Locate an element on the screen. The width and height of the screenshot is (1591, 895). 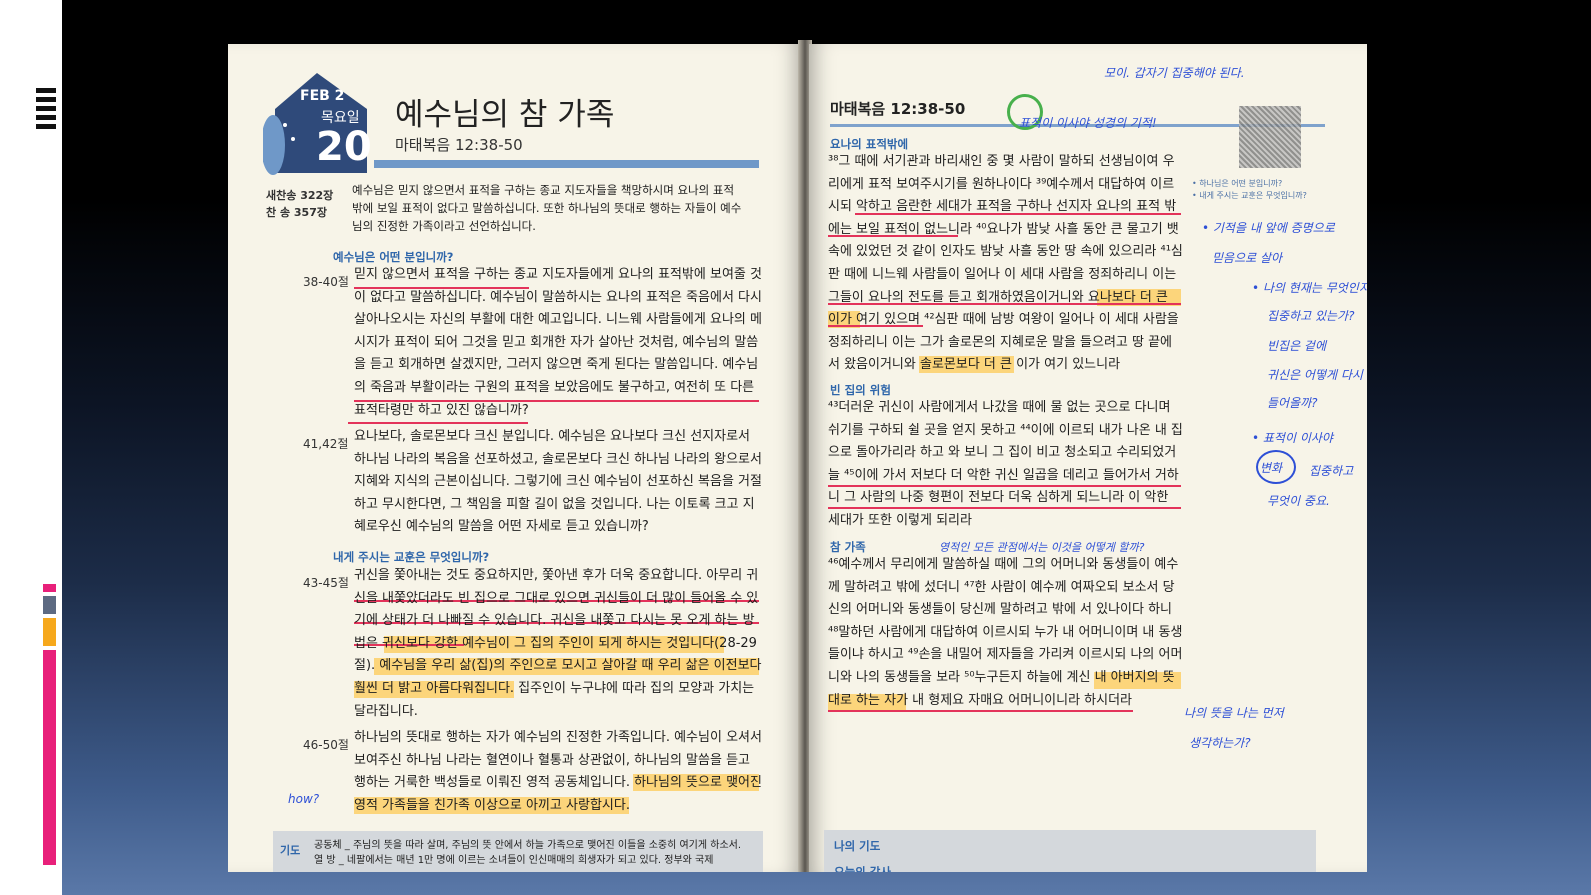
verse-number: 46-50절 is located at coordinates (326, 745).